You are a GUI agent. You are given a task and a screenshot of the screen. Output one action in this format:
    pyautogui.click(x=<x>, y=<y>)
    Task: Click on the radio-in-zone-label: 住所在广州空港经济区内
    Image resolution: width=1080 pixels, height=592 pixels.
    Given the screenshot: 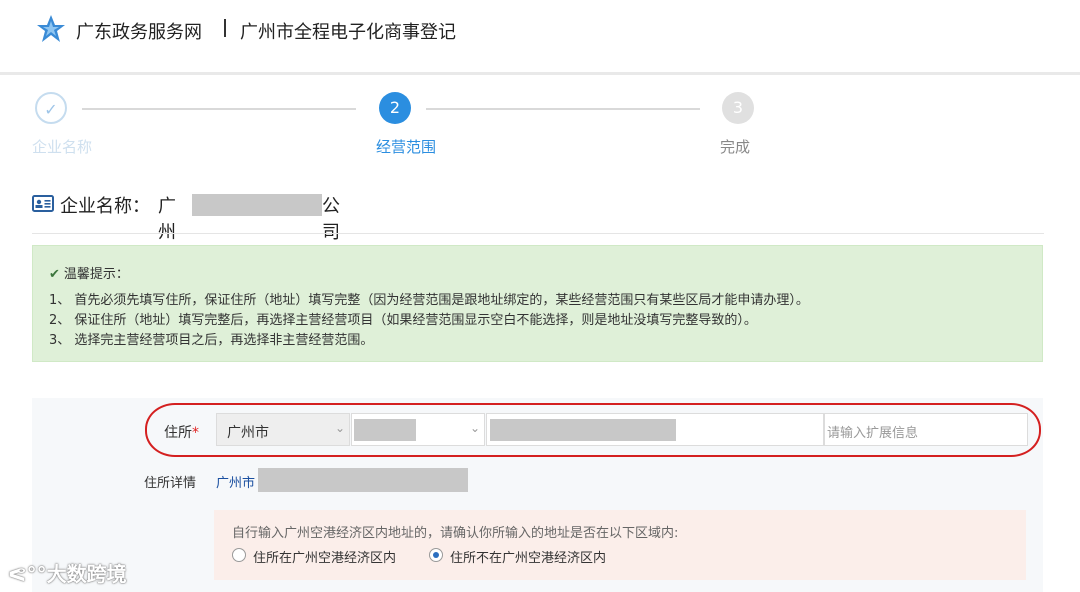 What is the action you would take?
    pyautogui.click(x=324, y=556)
    